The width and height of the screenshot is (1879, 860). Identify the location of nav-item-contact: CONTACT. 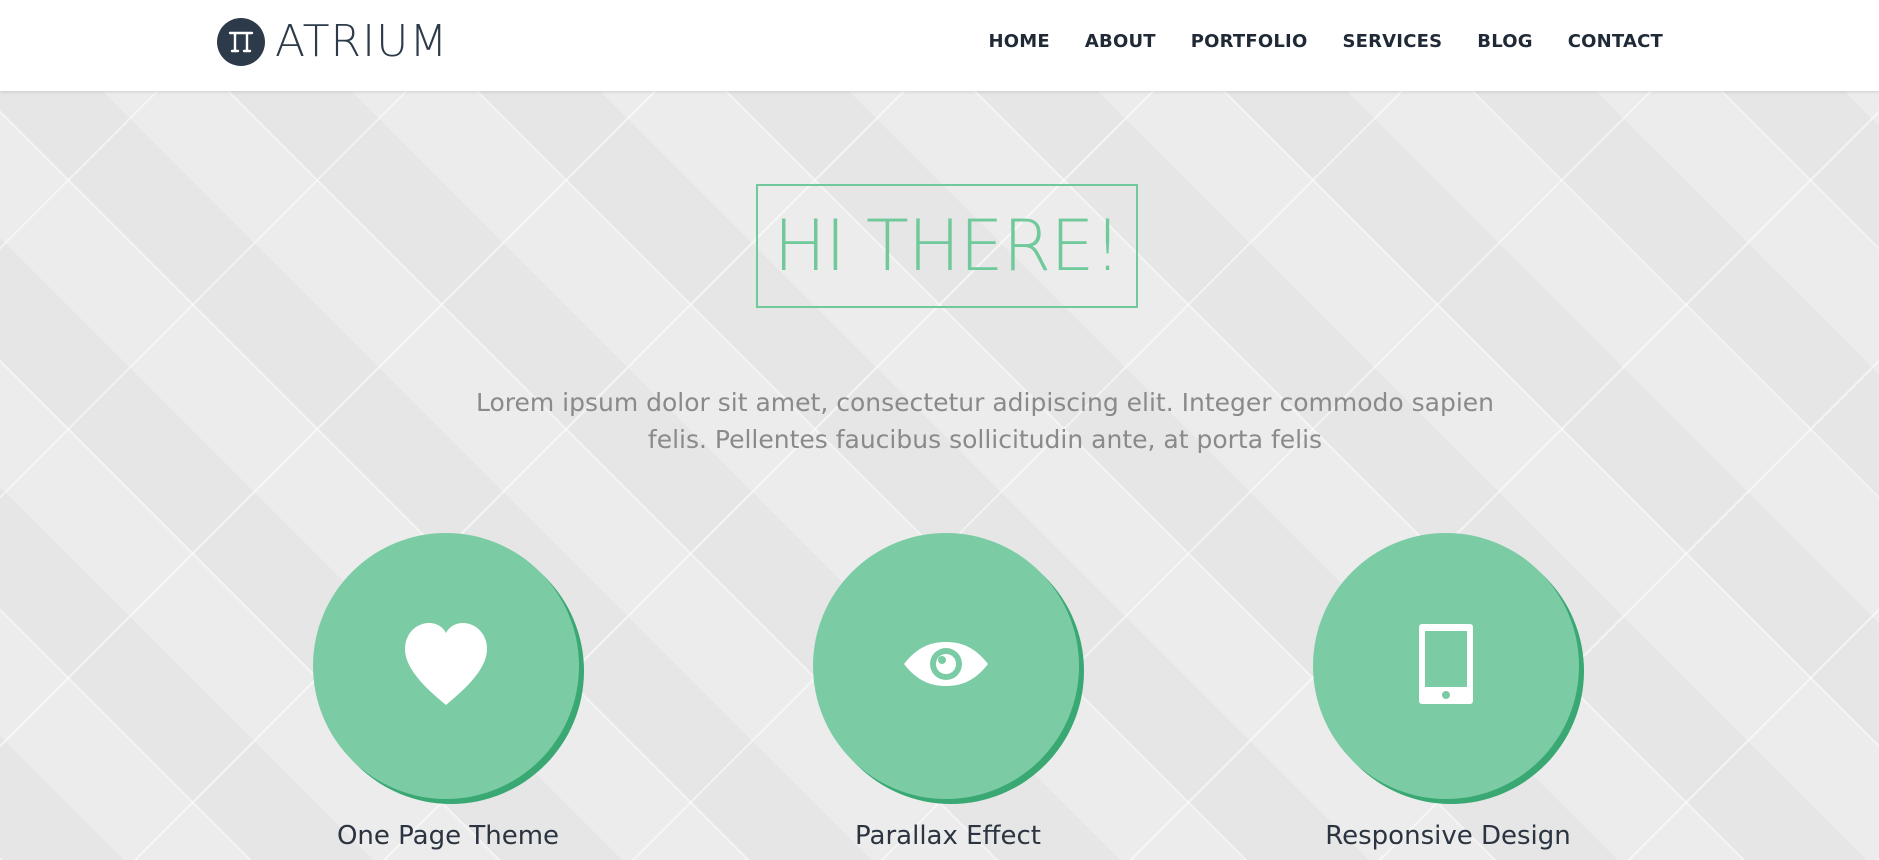
(1615, 41).